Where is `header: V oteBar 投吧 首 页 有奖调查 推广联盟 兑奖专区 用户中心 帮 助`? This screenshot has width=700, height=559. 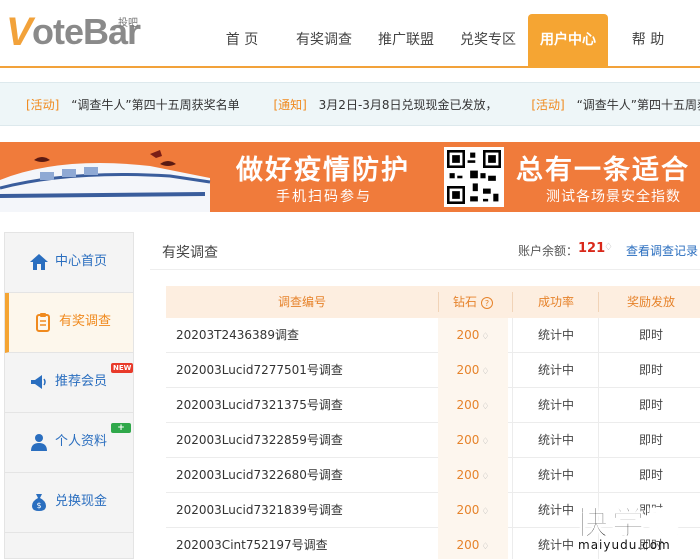
header: V oteBar 投吧 首 页 有奖调查 推广联盟 兑奖专区 用户中心 帮 助 is located at coordinates (350, 34).